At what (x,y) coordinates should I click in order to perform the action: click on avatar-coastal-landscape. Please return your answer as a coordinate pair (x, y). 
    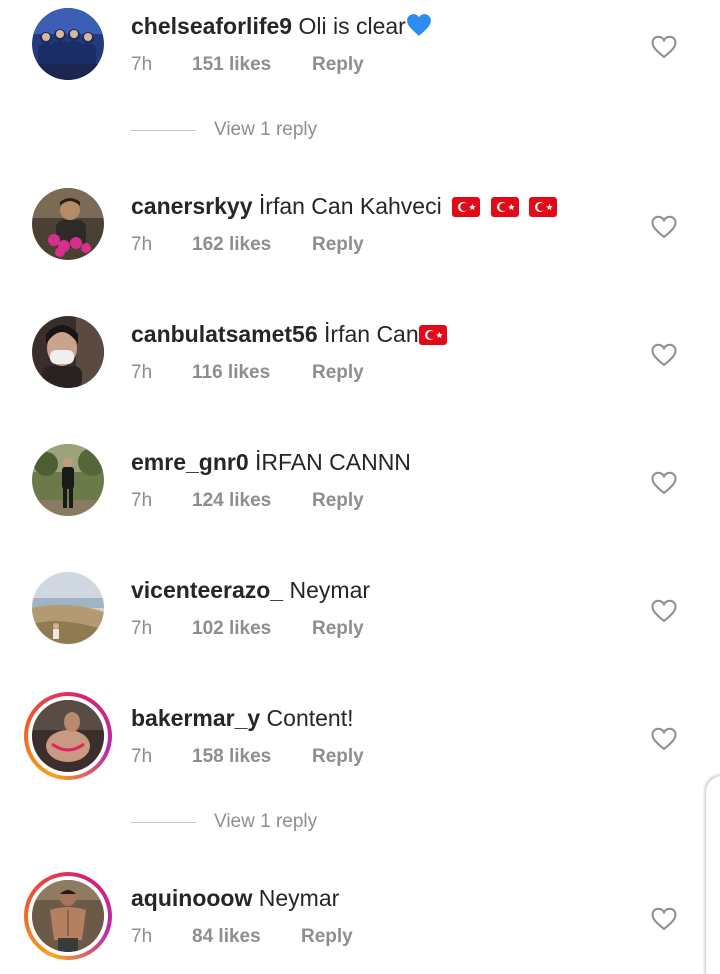
    Looking at the image, I should click on (68, 608).